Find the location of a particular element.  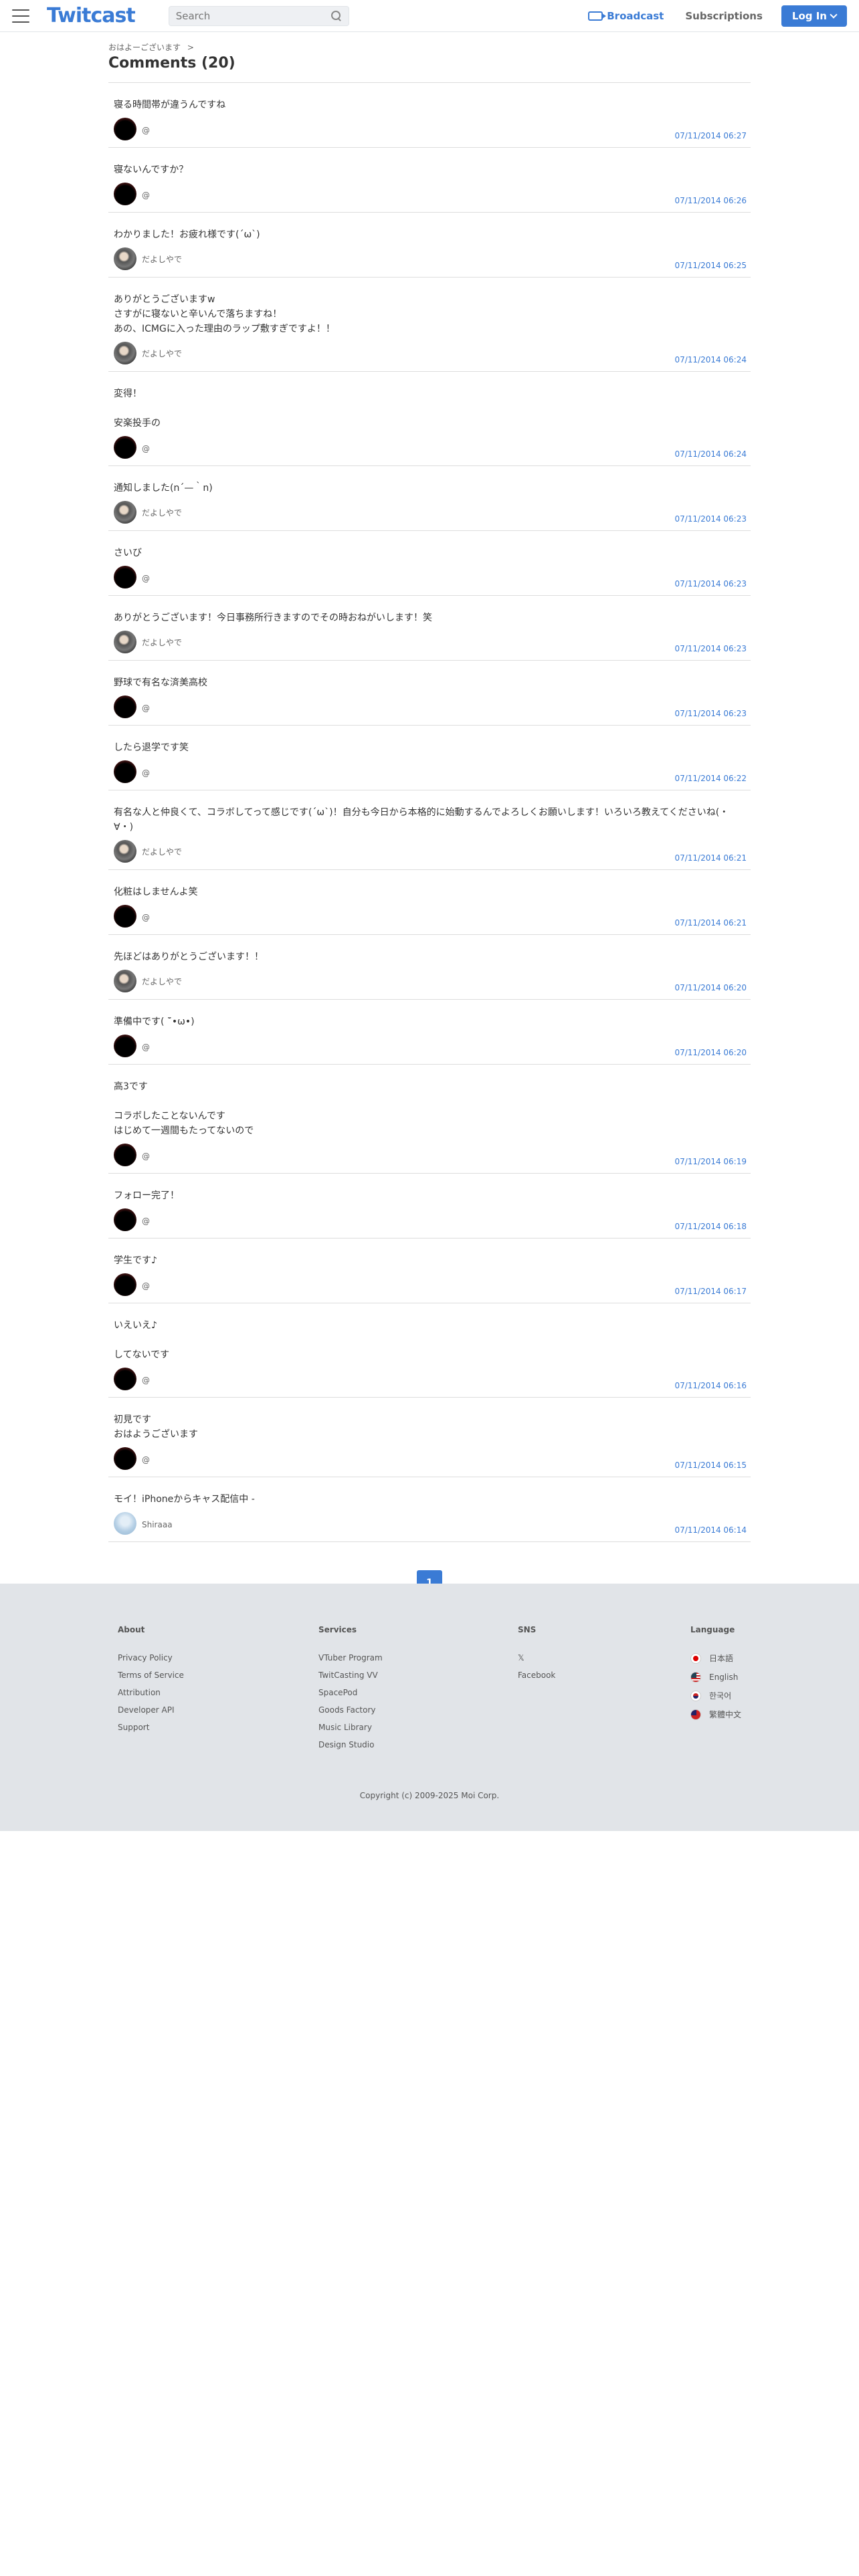

footer-link: SpacePod is located at coordinates (418, 1693).